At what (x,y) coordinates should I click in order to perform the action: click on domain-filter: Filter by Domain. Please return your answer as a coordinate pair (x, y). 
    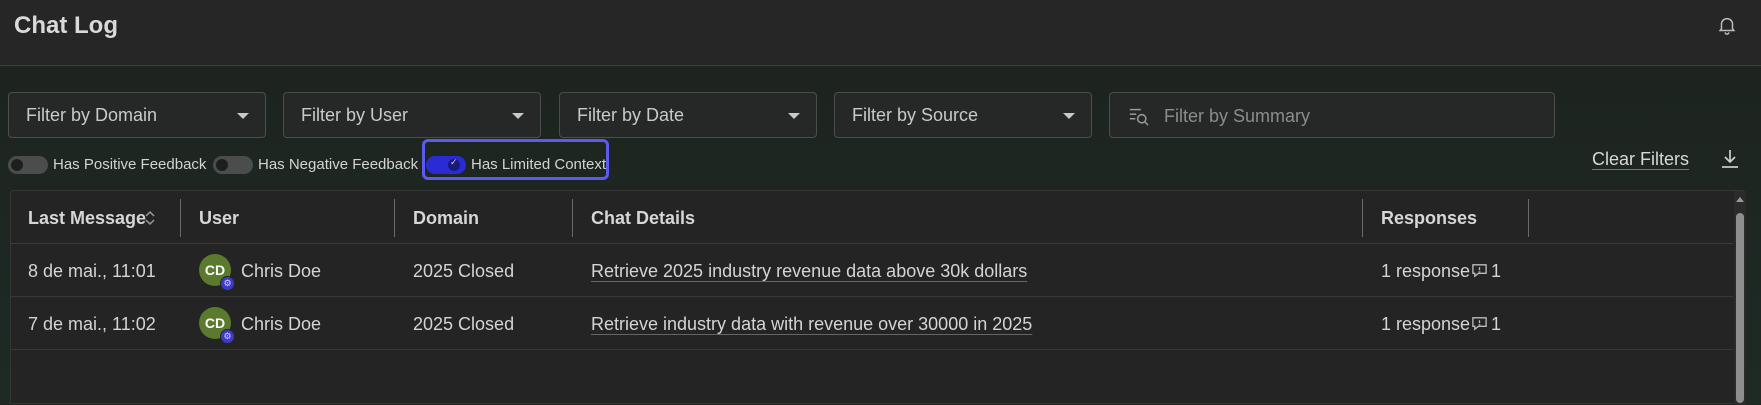
    Looking at the image, I should click on (137, 115).